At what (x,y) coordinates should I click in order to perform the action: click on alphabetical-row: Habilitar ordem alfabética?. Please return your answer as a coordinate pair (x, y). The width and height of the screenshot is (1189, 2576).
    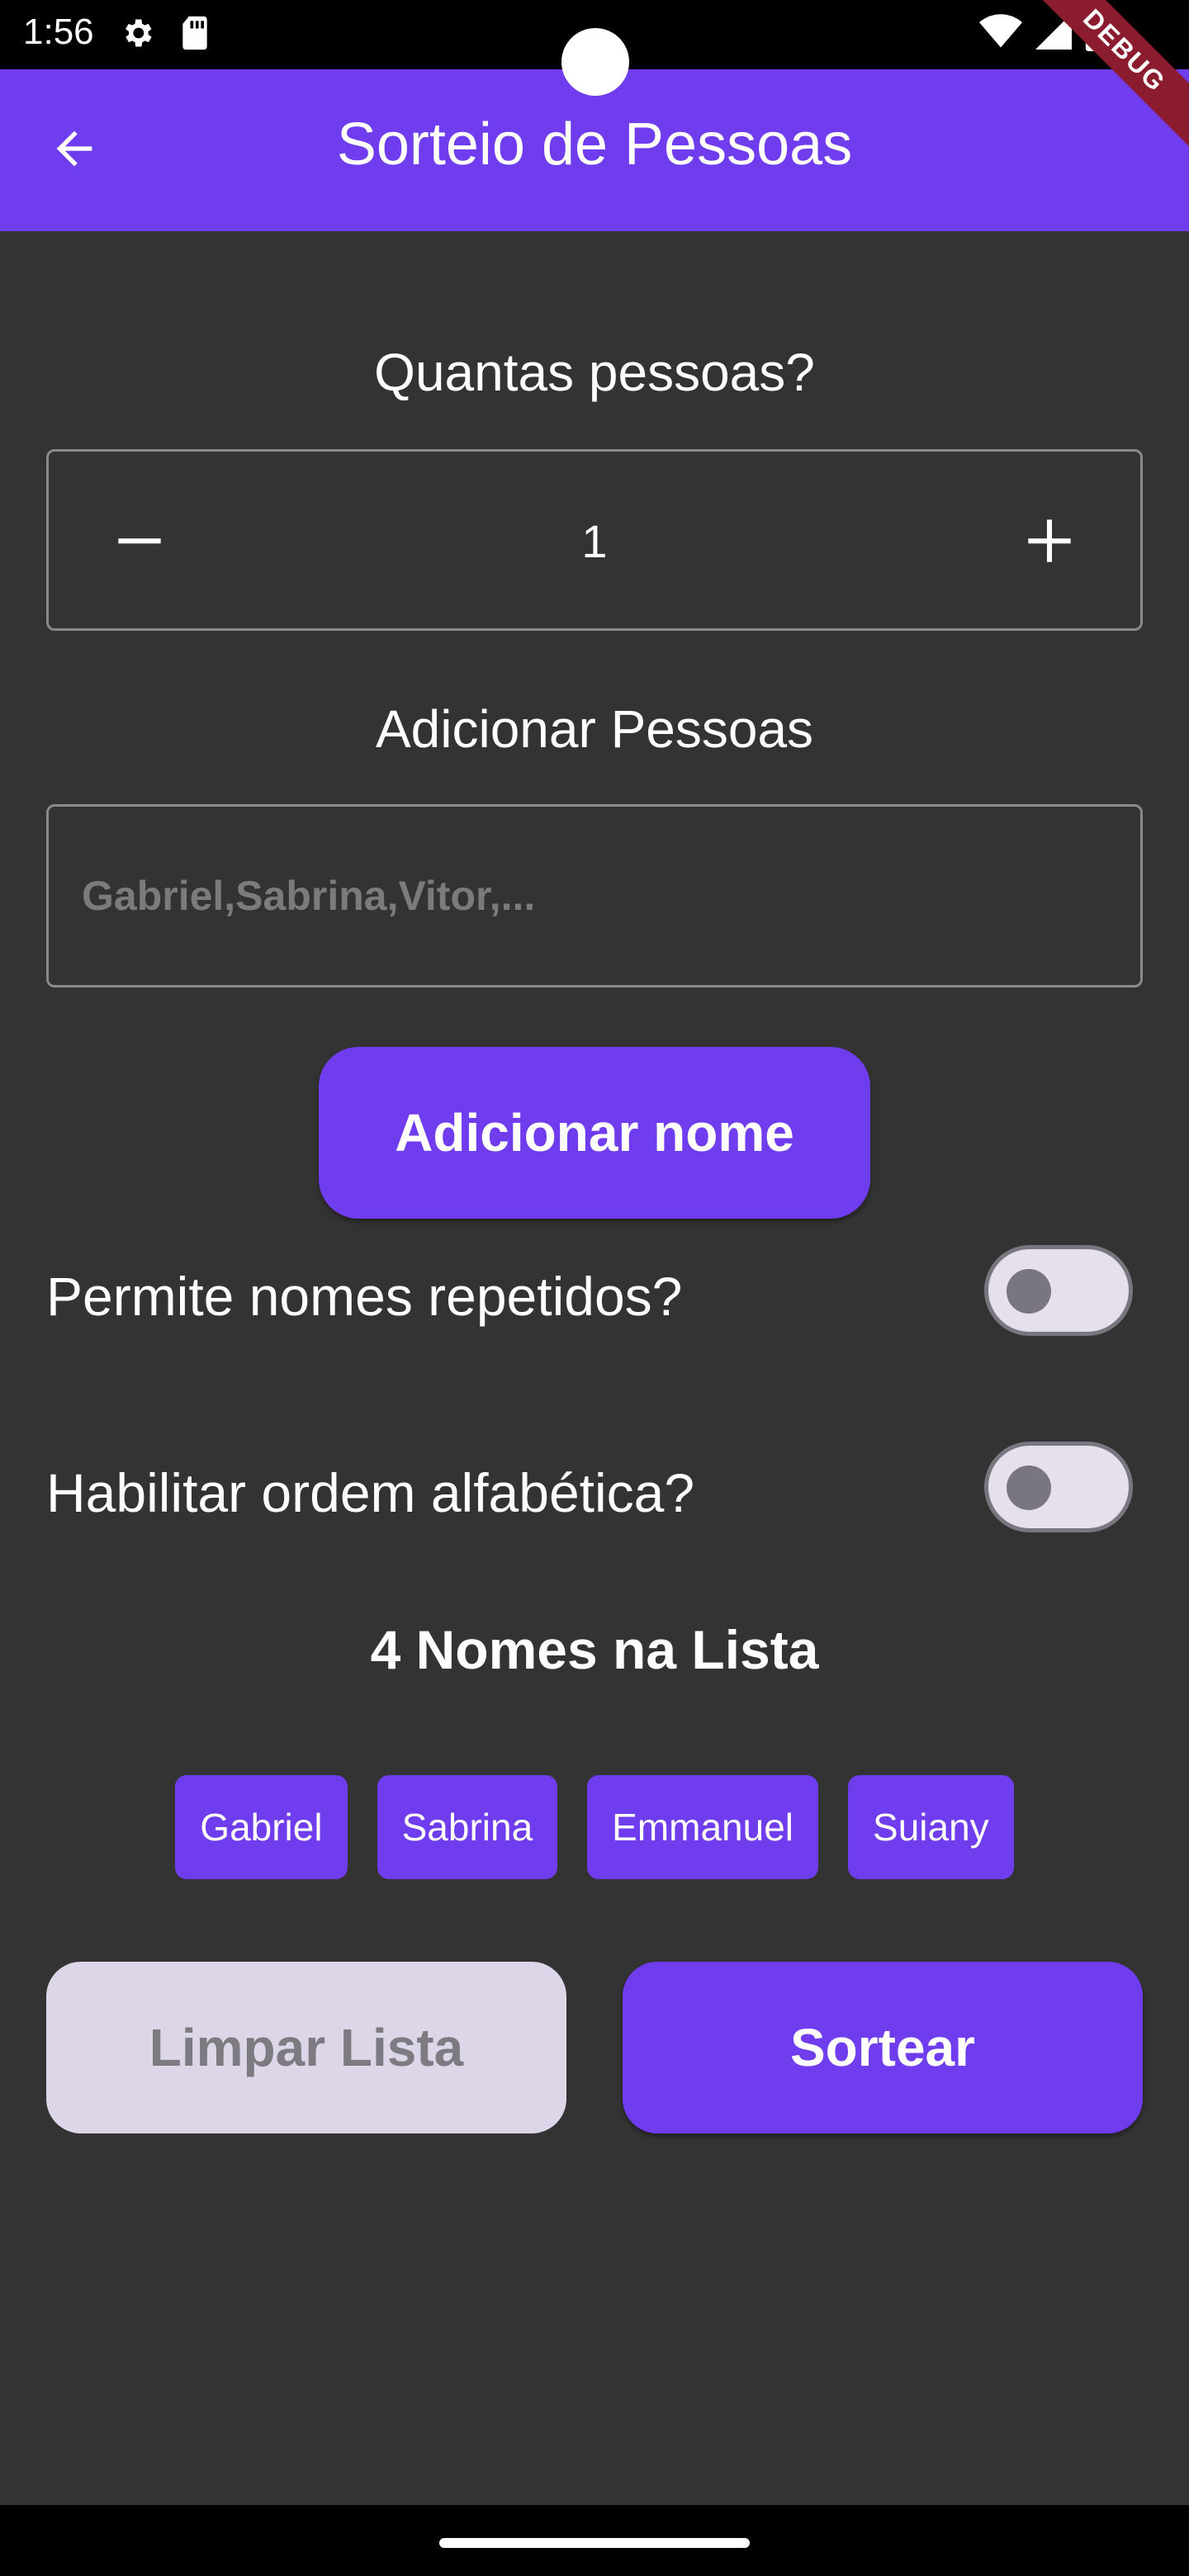
    Looking at the image, I should click on (594, 1487).